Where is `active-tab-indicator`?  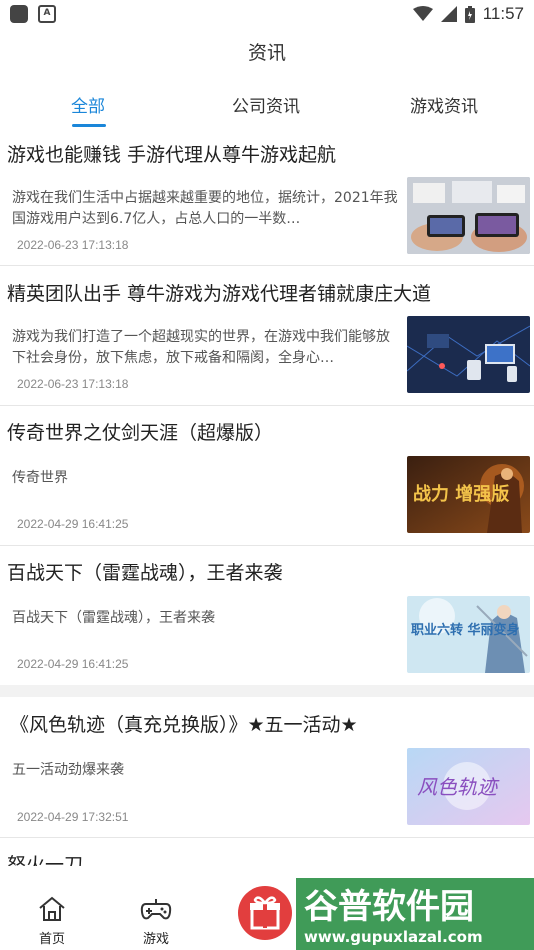
active-tab-indicator is located at coordinates (89, 125).